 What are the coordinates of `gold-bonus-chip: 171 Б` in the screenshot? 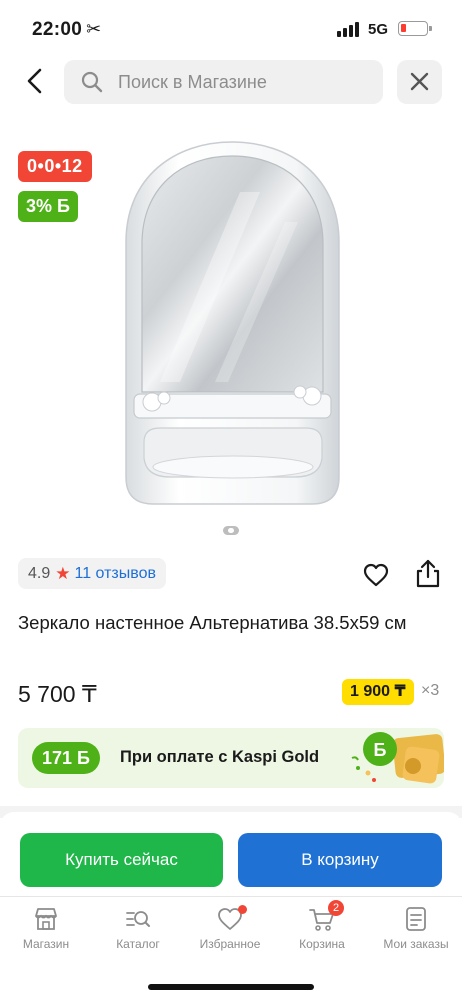 It's located at (66, 758).